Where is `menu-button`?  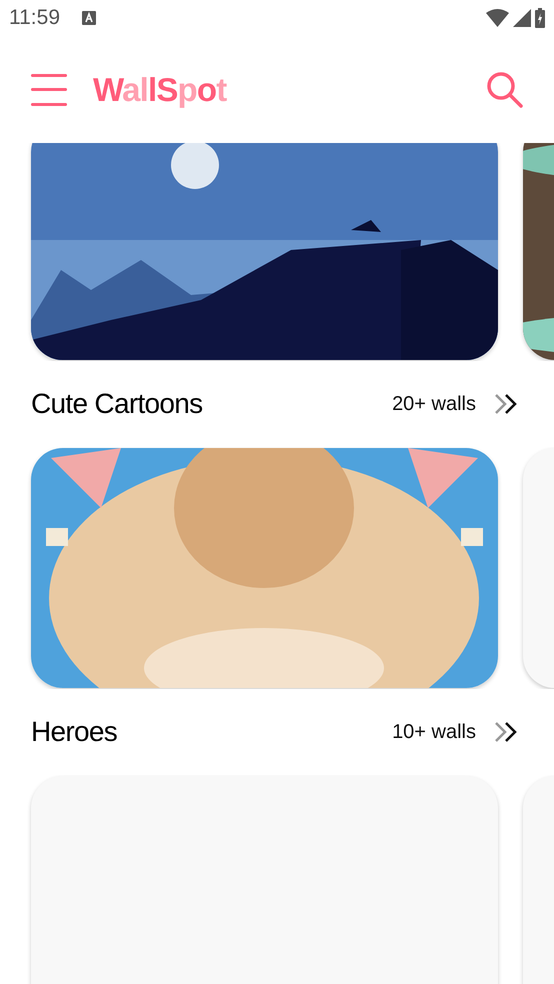 menu-button is located at coordinates (49, 90).